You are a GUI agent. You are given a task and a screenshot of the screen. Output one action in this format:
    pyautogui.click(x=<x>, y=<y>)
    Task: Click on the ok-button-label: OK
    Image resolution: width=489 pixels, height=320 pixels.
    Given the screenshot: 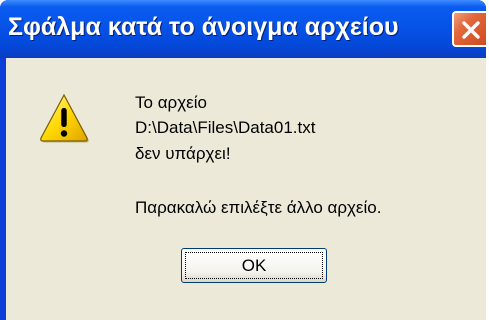 What is the action you would take?
    pyautogui.click(x=254, y=265)
    